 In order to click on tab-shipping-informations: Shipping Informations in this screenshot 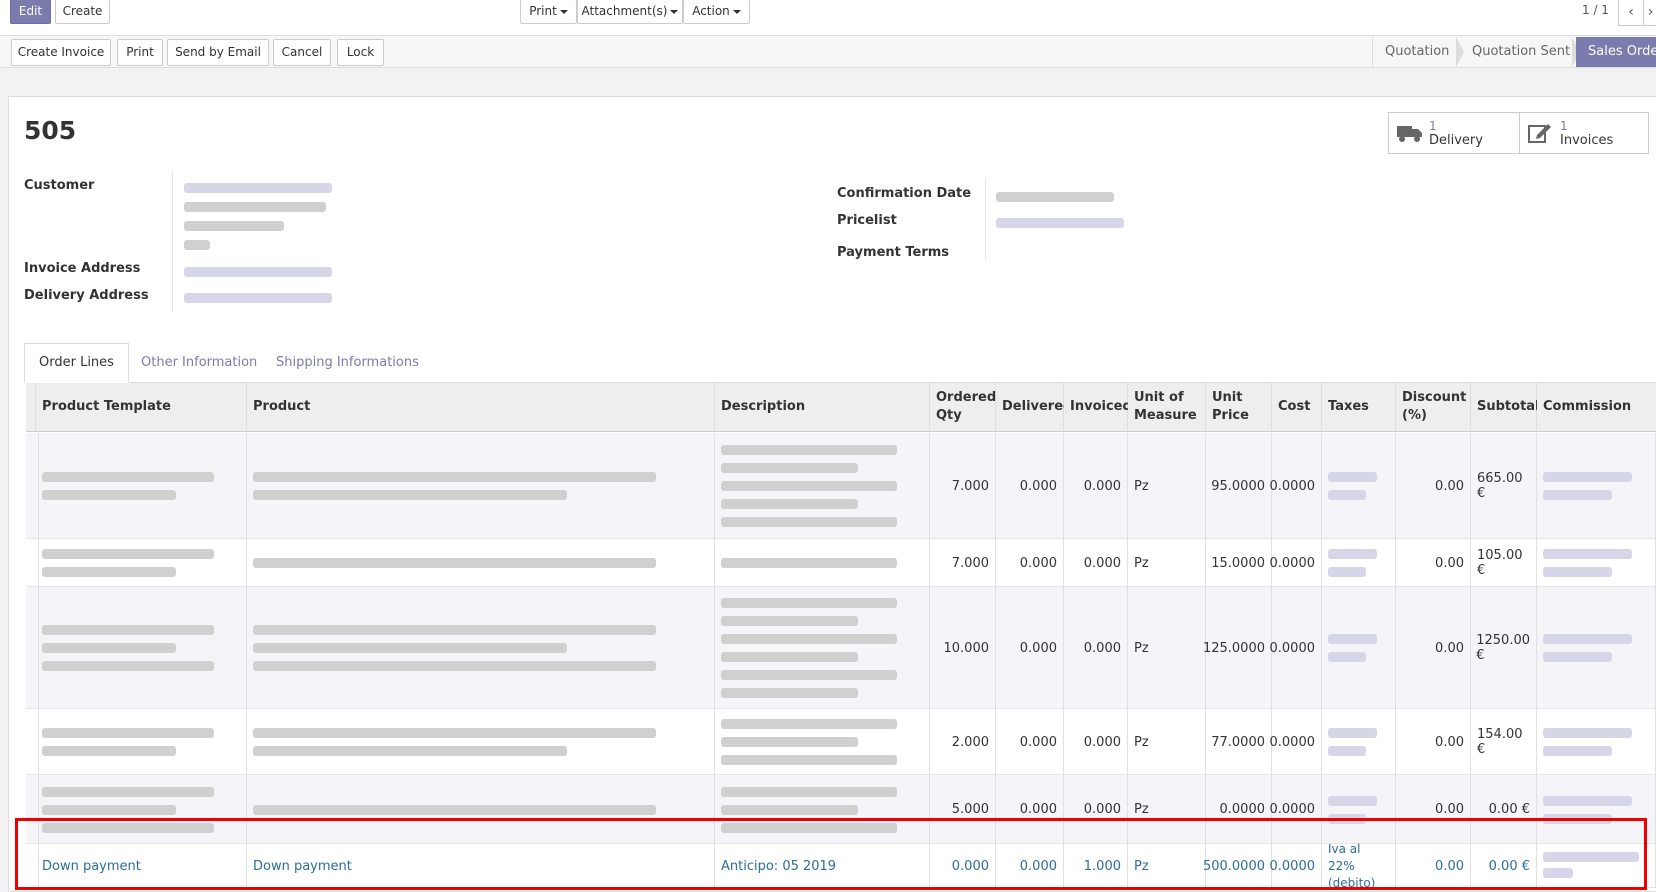, I will do `click(347, 363)`.